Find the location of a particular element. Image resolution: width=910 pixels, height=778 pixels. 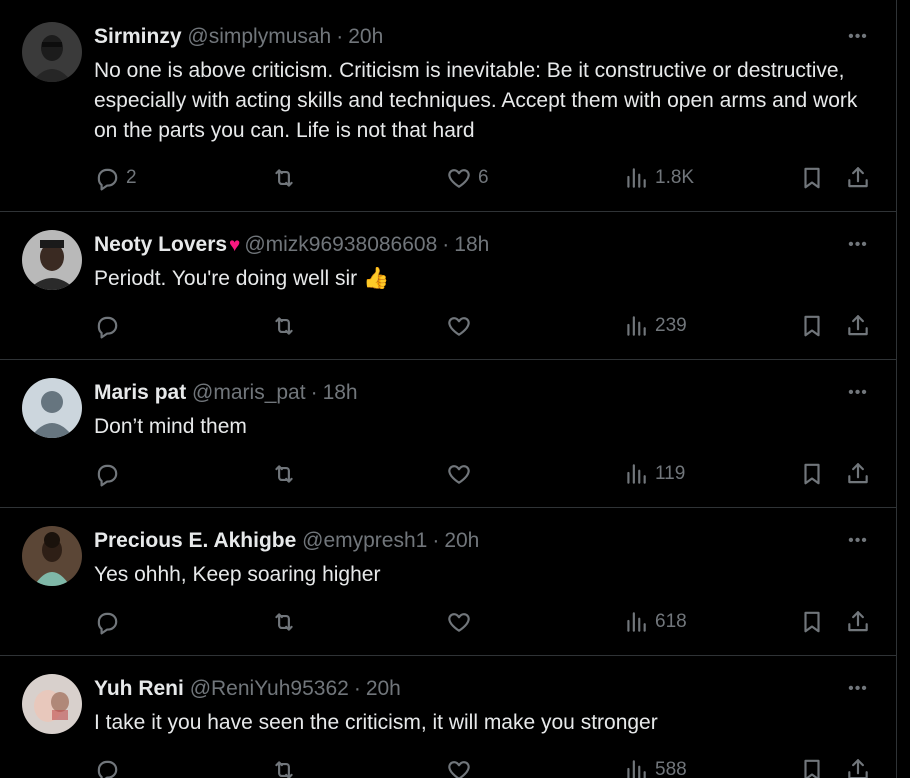

views-button: 119 is located at coordinates (654, 474).